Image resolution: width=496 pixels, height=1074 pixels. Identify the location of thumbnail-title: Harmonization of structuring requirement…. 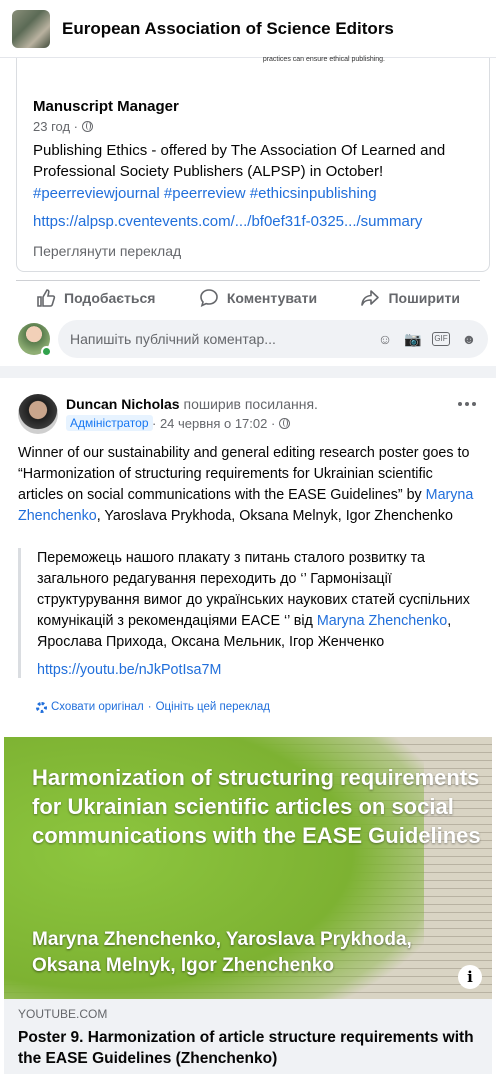
(256, 806).